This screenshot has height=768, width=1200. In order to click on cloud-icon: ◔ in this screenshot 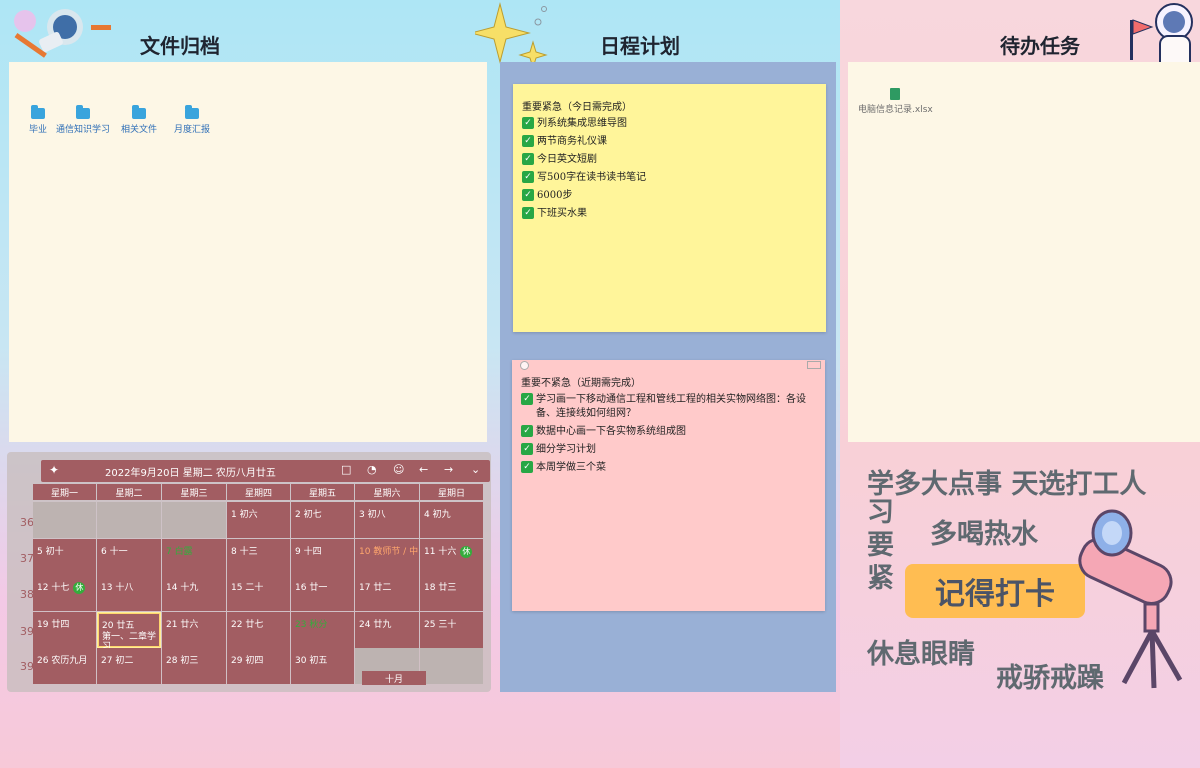, I will do `click(372, 469)`.